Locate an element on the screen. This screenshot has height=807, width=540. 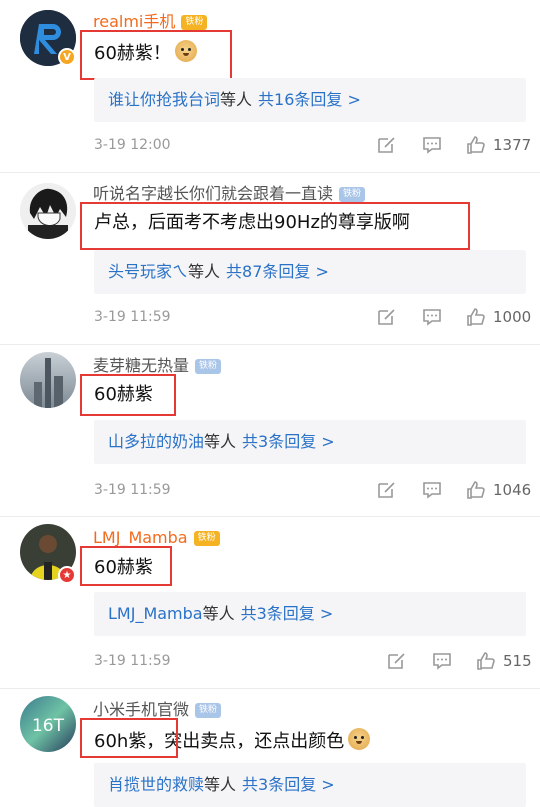
username: realmi手机 铁粉 is located at coordinates (150, 22).